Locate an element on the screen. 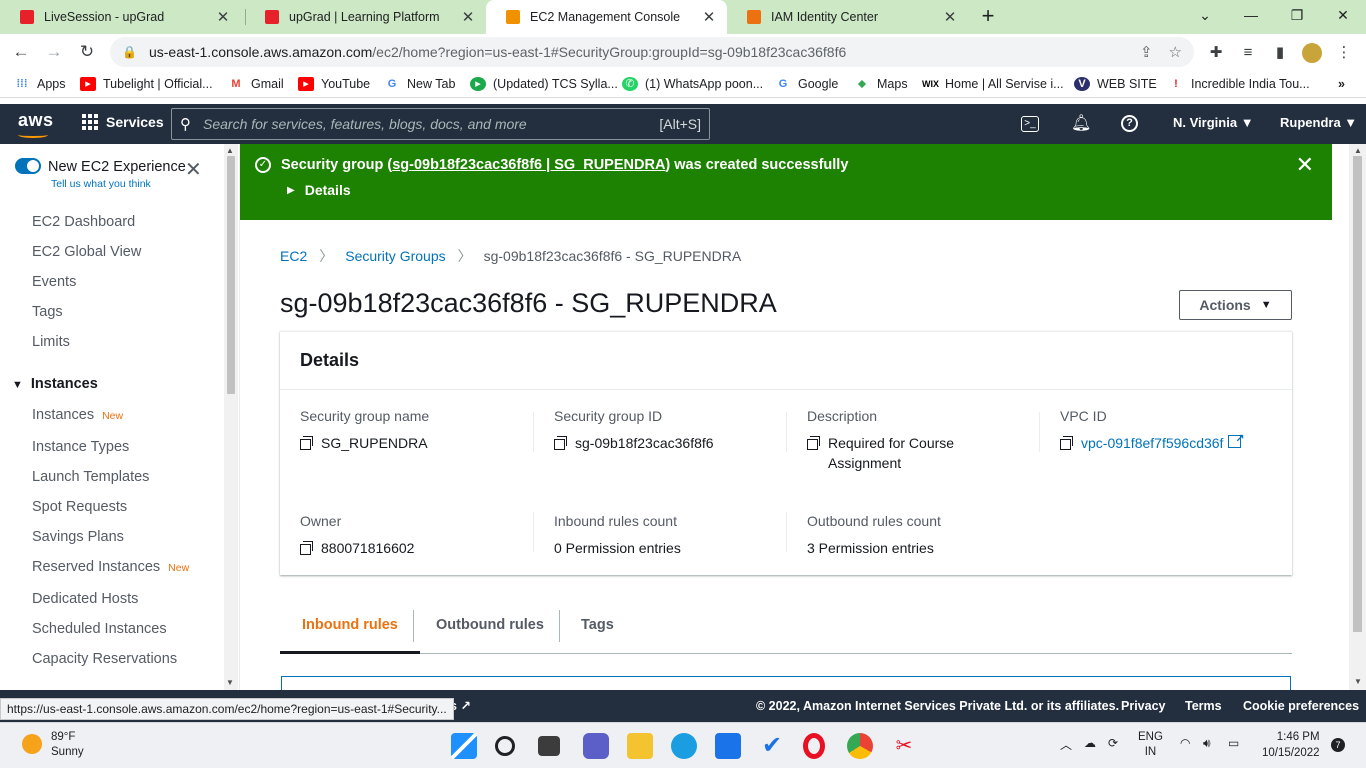 Image resolution: width=1366 pixels, height=768 pixels. nav-instances: Instances New is located at coordinates (77, 415).